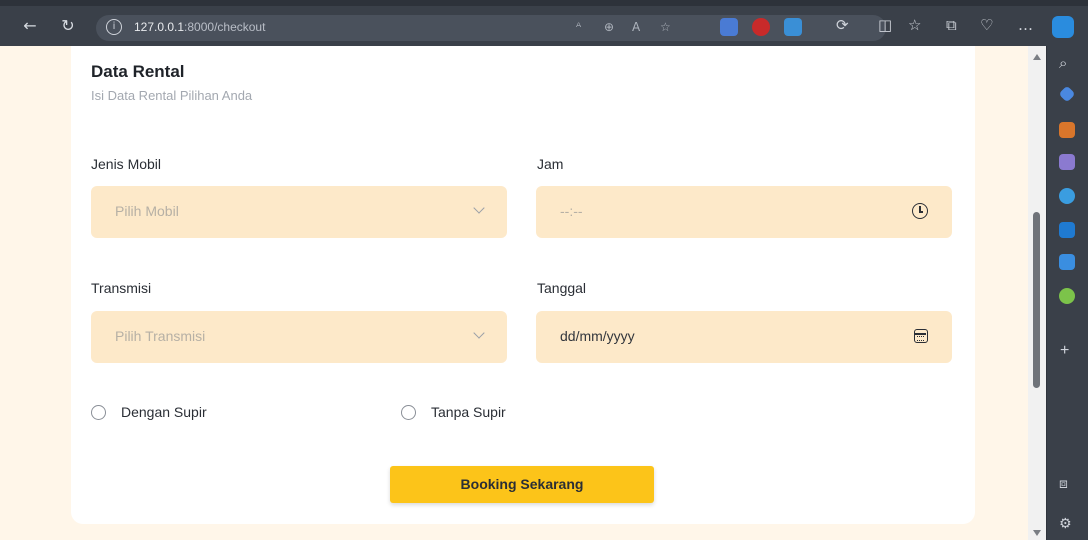 The height and width of the screenshot is (540, 1088). I want to click on page-scrollbar, so click(1037, 293).